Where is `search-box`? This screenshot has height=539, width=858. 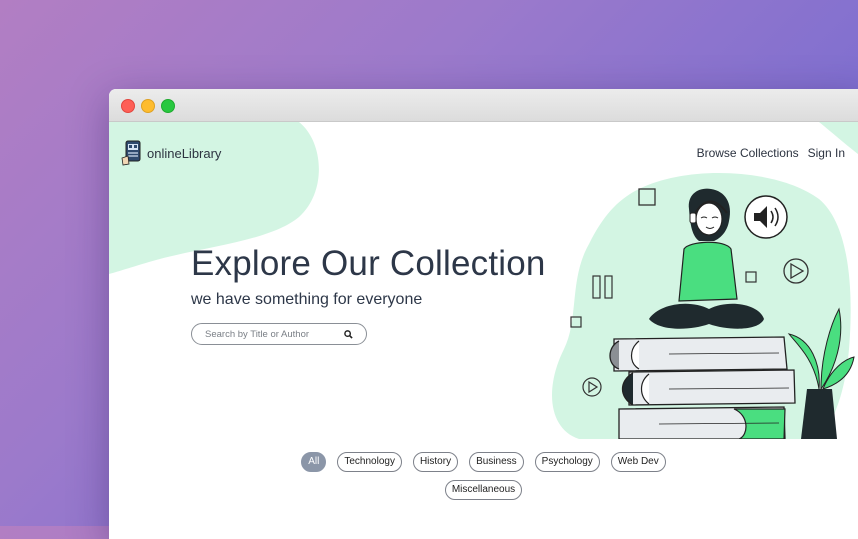 search-box is located at coordinates (279, 334).